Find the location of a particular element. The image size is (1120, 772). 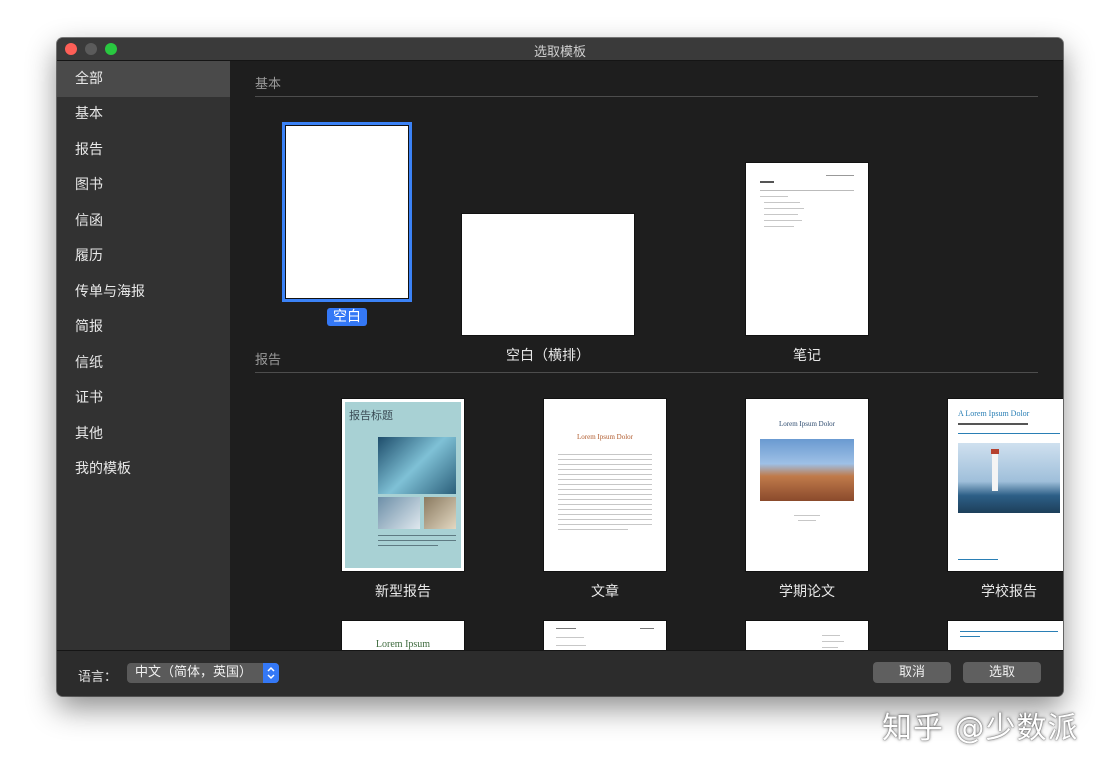

template-thumb-contemporary-report: 报告标题 is located at coordinates (403, 485).